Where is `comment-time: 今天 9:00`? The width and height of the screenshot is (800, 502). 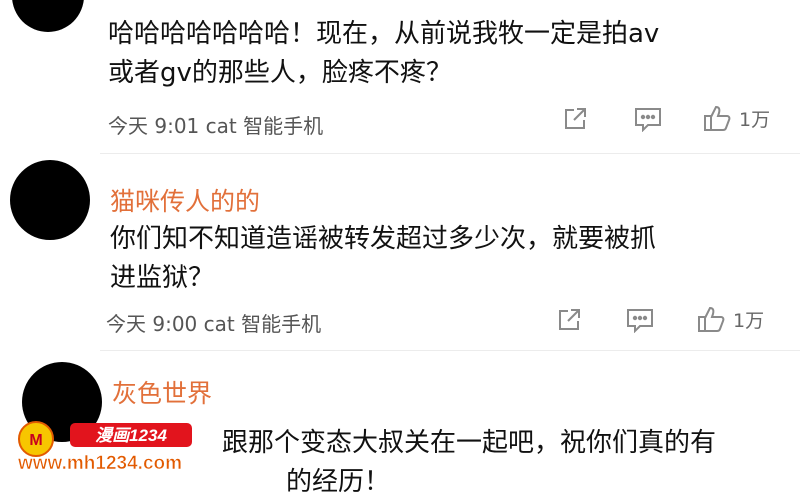 comment-time: 今天 9:00 is located at coordinates (152, 324).